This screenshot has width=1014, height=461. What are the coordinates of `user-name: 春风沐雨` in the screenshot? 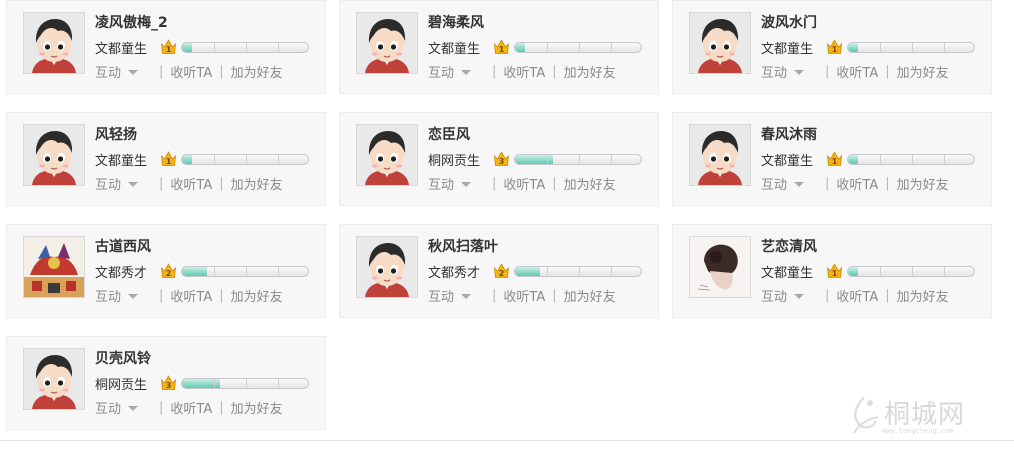 It's located at (789, 134).